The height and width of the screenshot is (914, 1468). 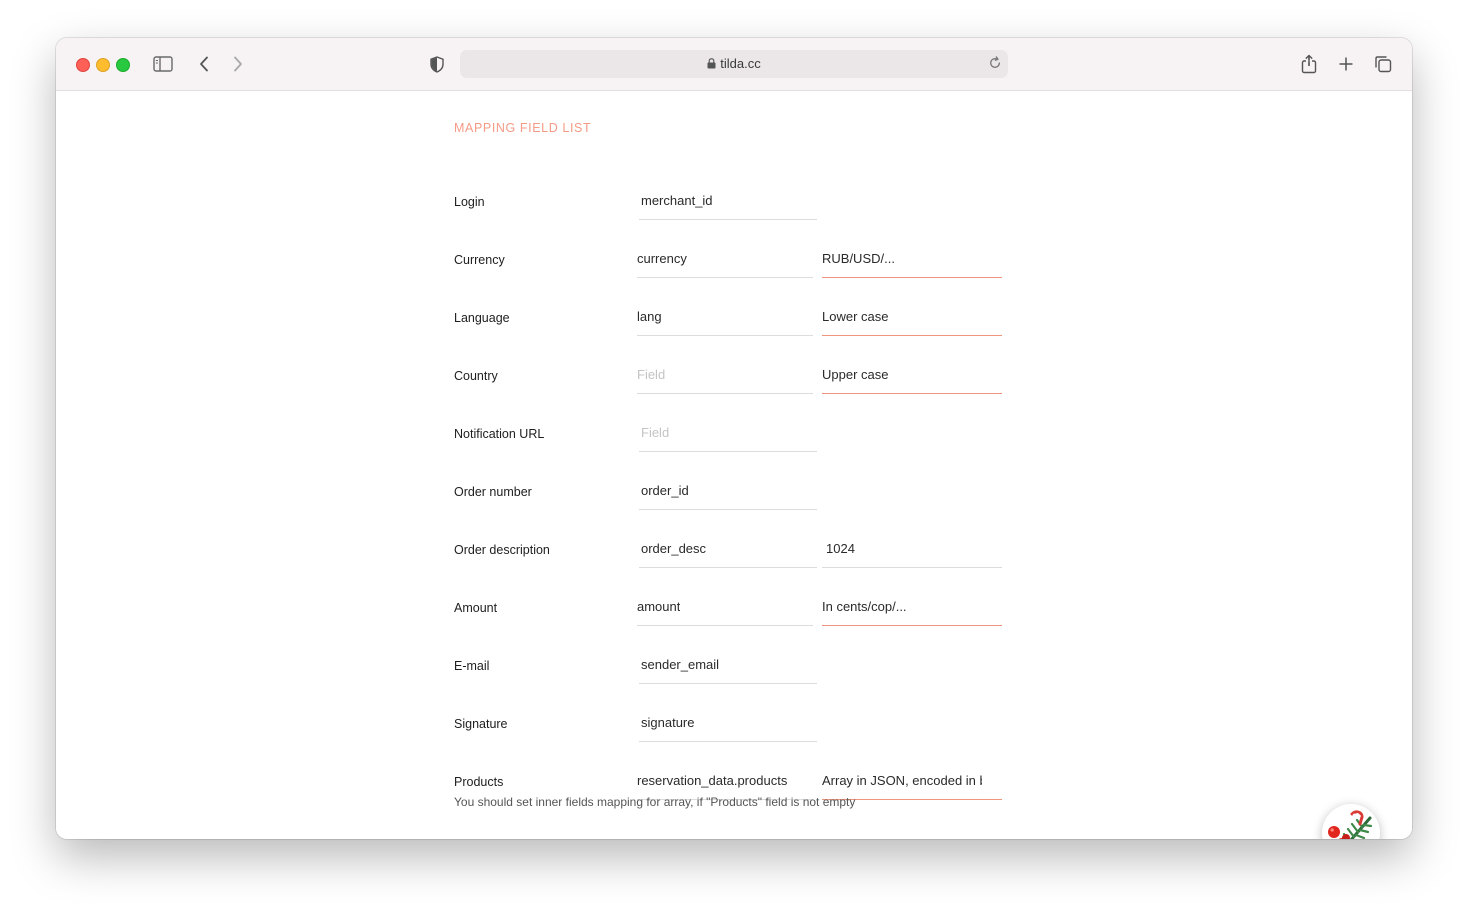 I want to click on mapping-format-input: Array in JSON, encoded in b, so click(x=912, y=776).